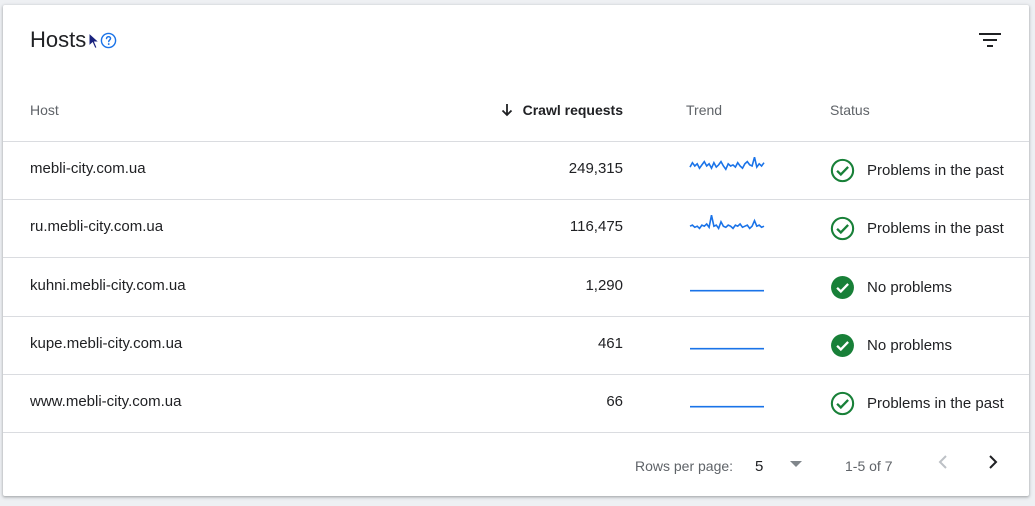 This screenshot has width=1035, height=506. I want to click on host-cell: mebli-city.com.ua, so click(88, 168).